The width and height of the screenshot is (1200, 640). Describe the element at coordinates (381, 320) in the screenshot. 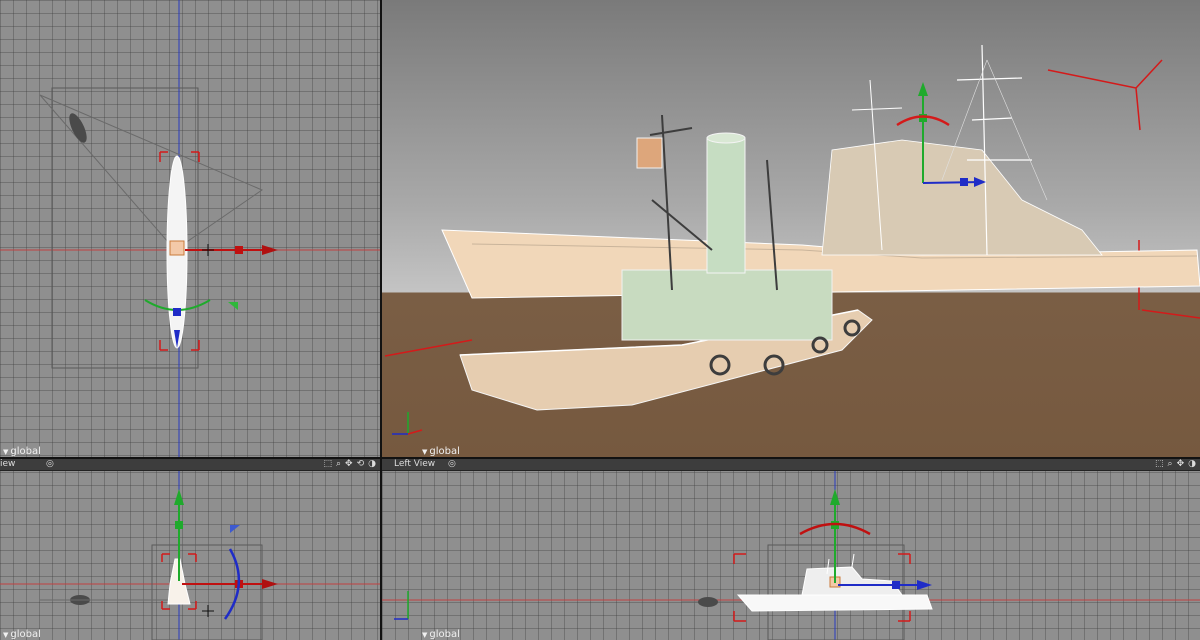

I see `viewport-divider-vertical` at that location.